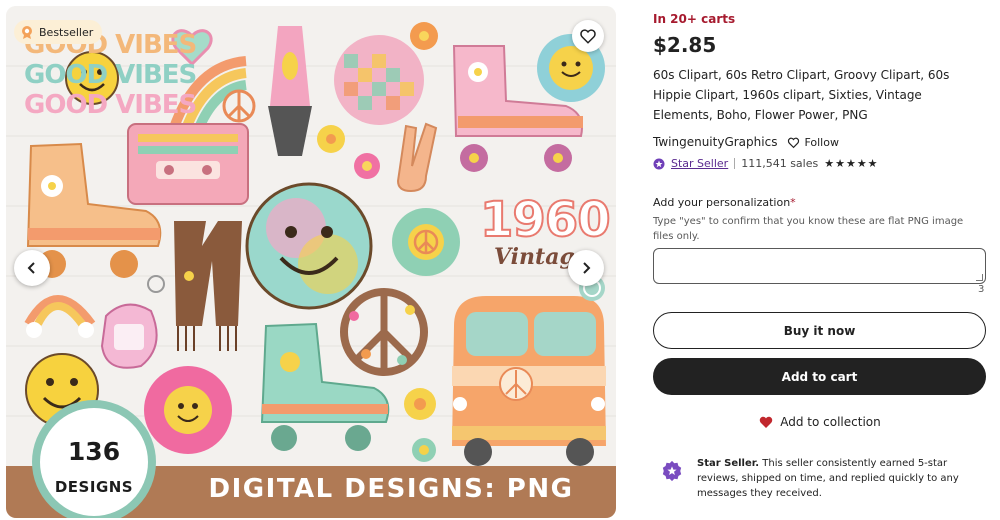 The image size is (1000, 520). I want to click on resize-handle, so click(979, 277).